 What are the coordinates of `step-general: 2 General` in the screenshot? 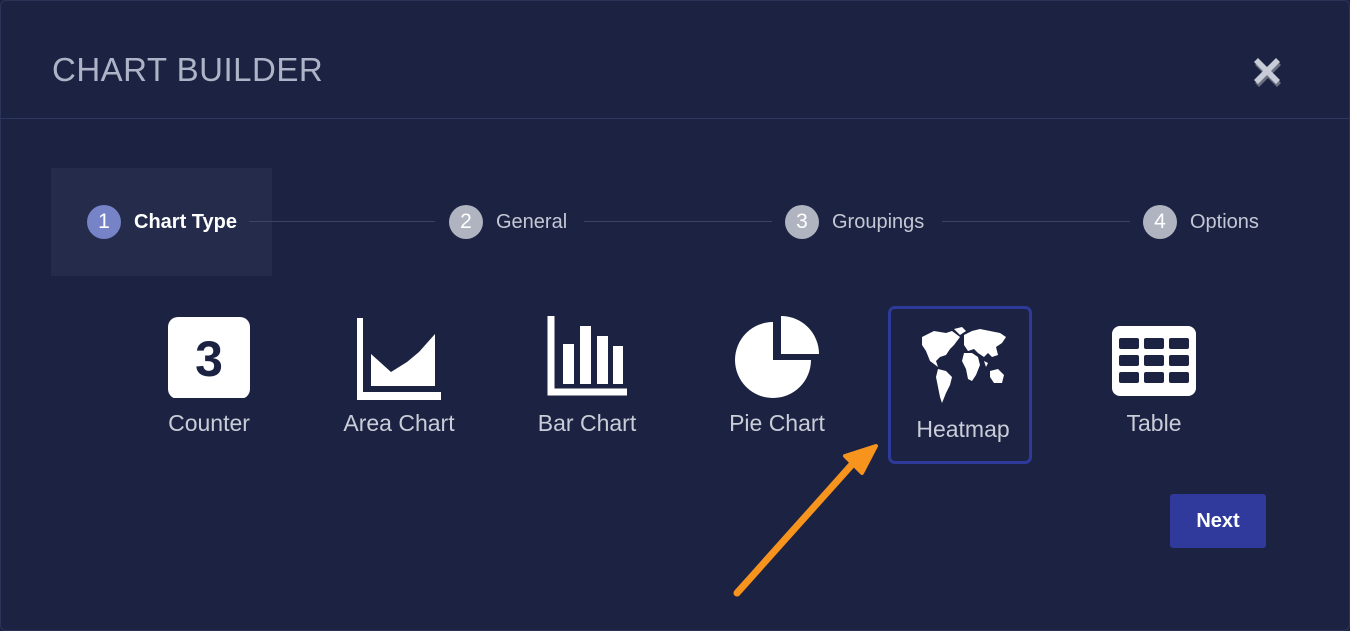 It's located at (508, 222).